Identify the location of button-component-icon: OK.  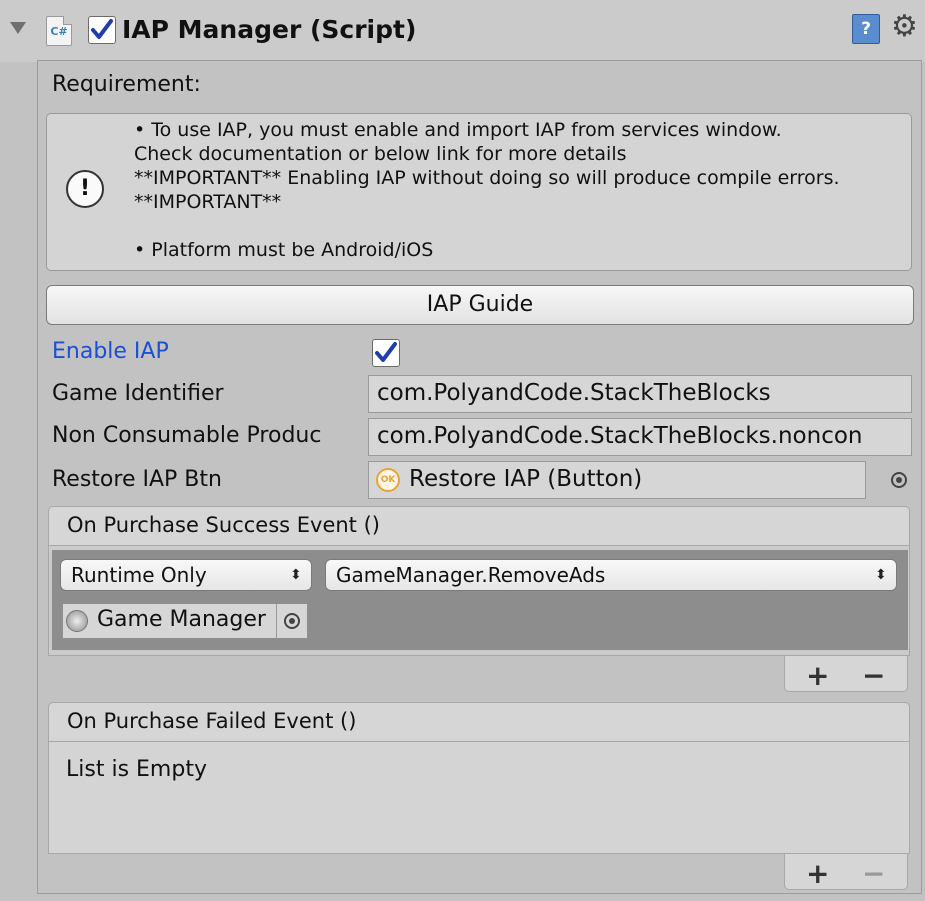
(388, 480).